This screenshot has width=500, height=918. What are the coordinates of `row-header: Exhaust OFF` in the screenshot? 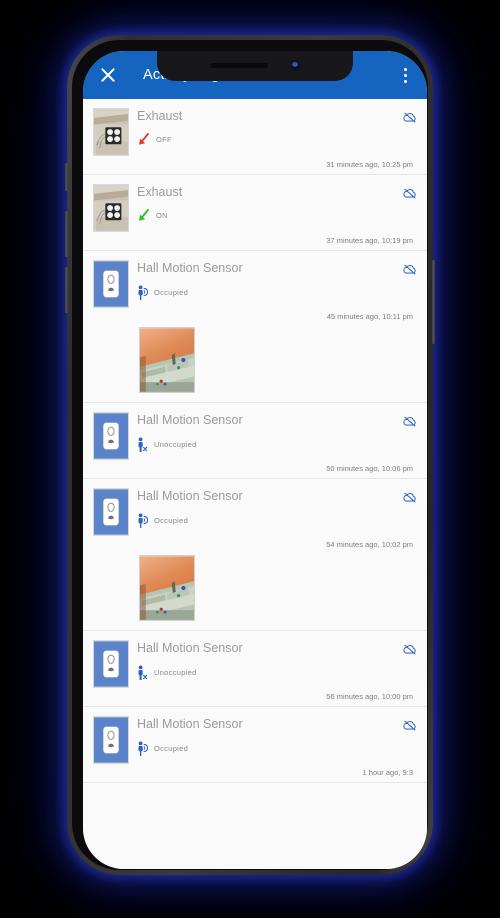 It's located at (255, 132).